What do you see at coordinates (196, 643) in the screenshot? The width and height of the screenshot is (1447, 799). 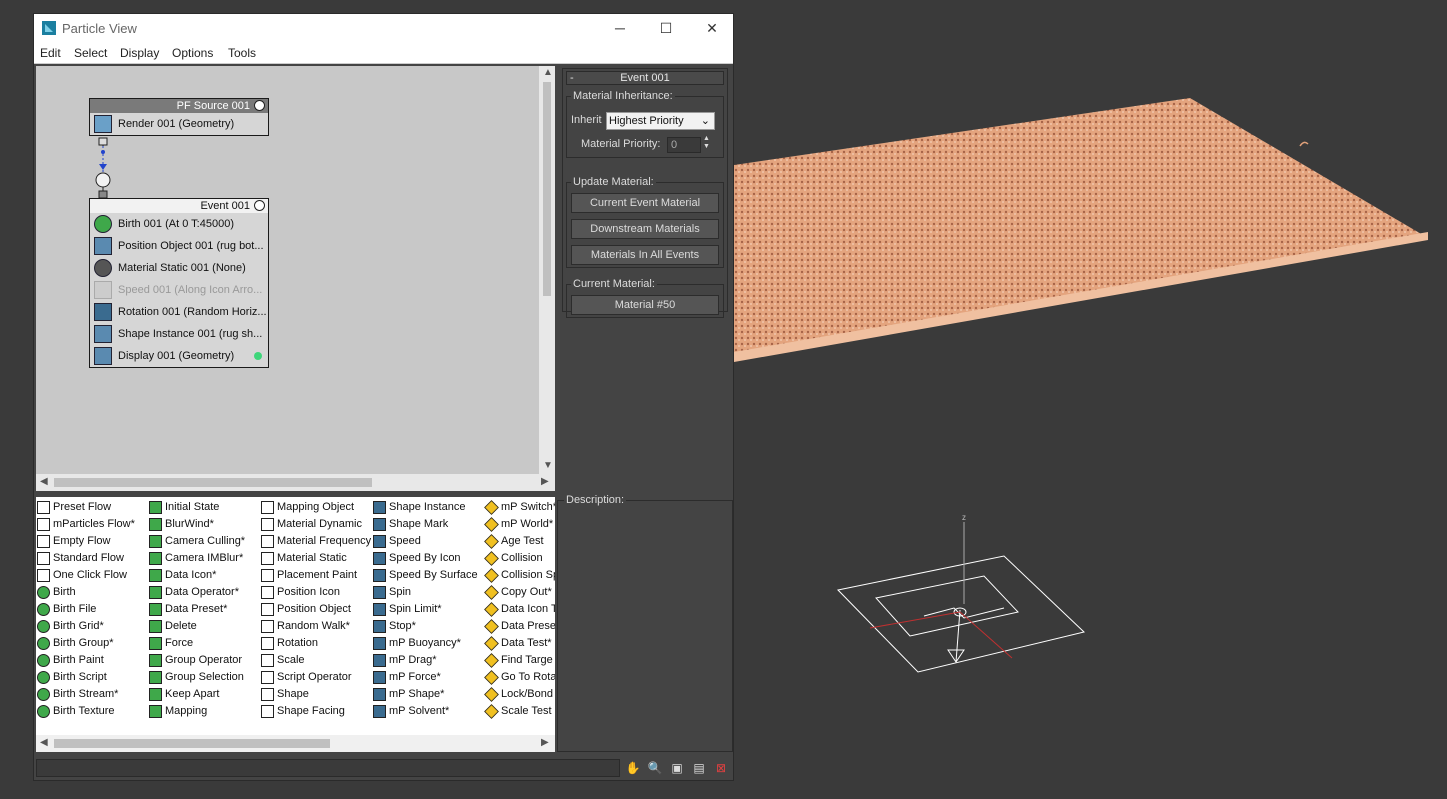 I see `depot-item: Force` at bounding box center [196, 643].